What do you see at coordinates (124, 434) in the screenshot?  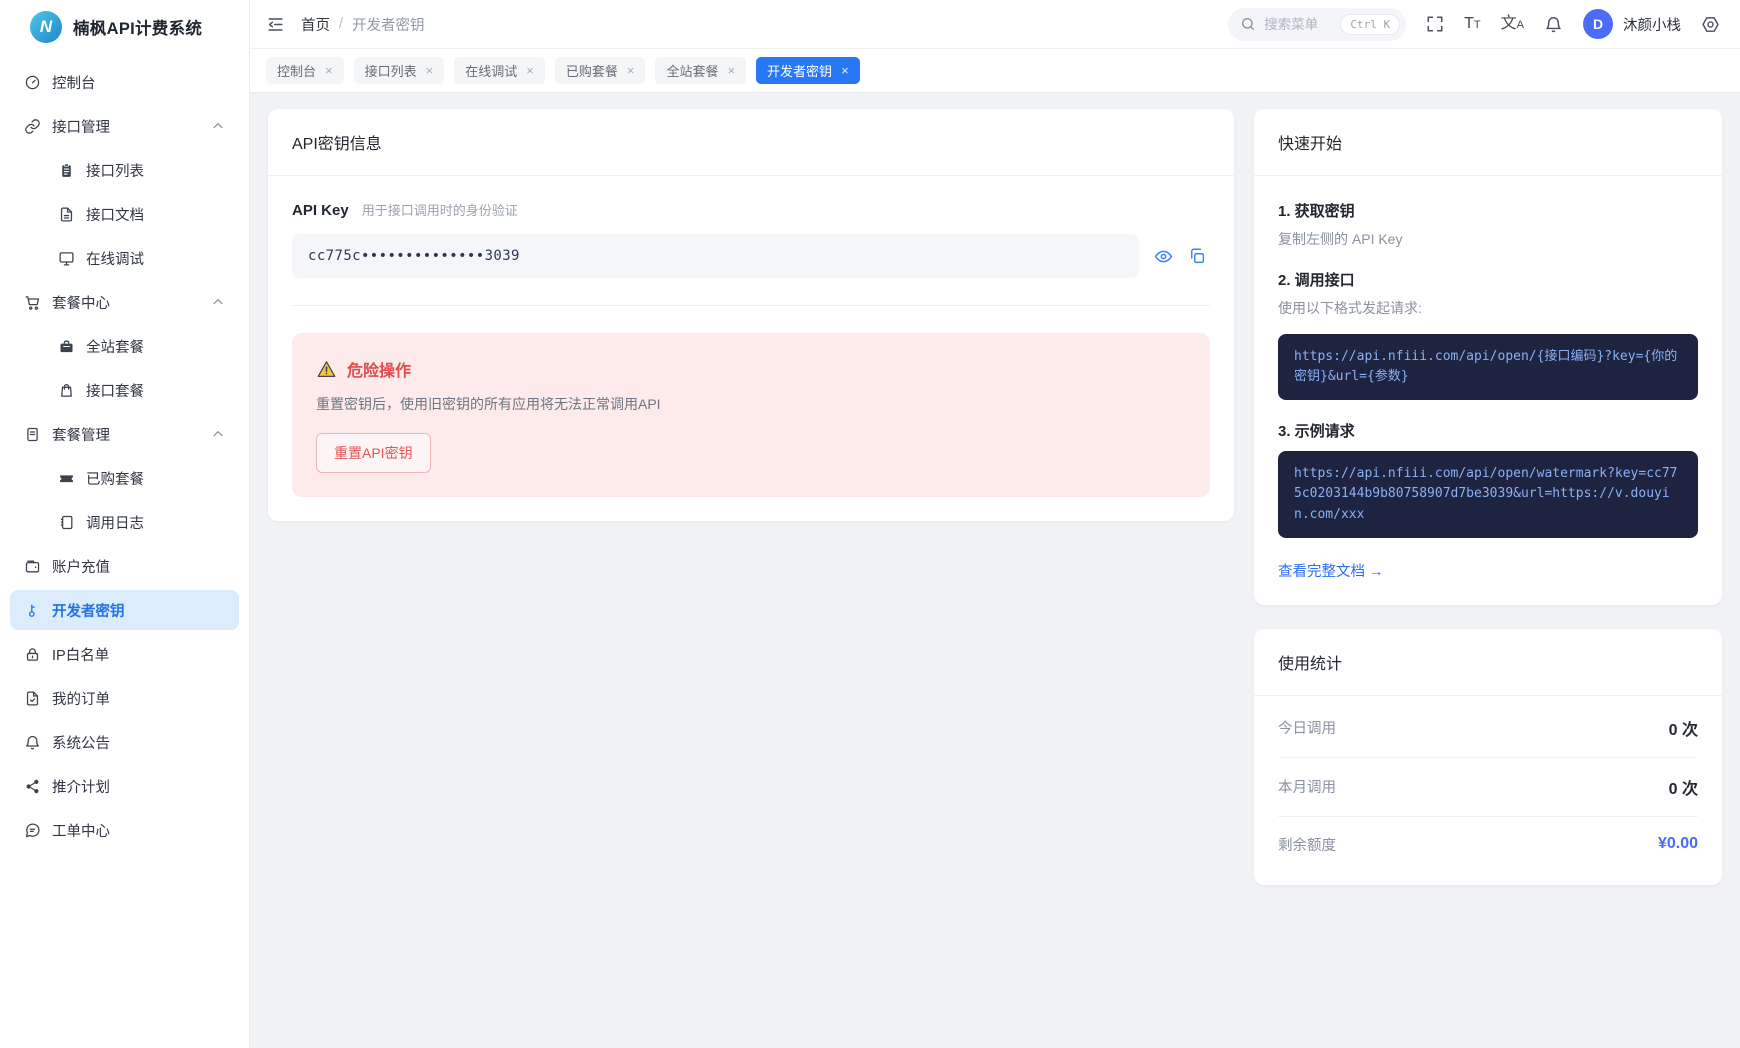 I see `sidebar-item-plan-management: 套餐管理` at bounding box center [124, 434].